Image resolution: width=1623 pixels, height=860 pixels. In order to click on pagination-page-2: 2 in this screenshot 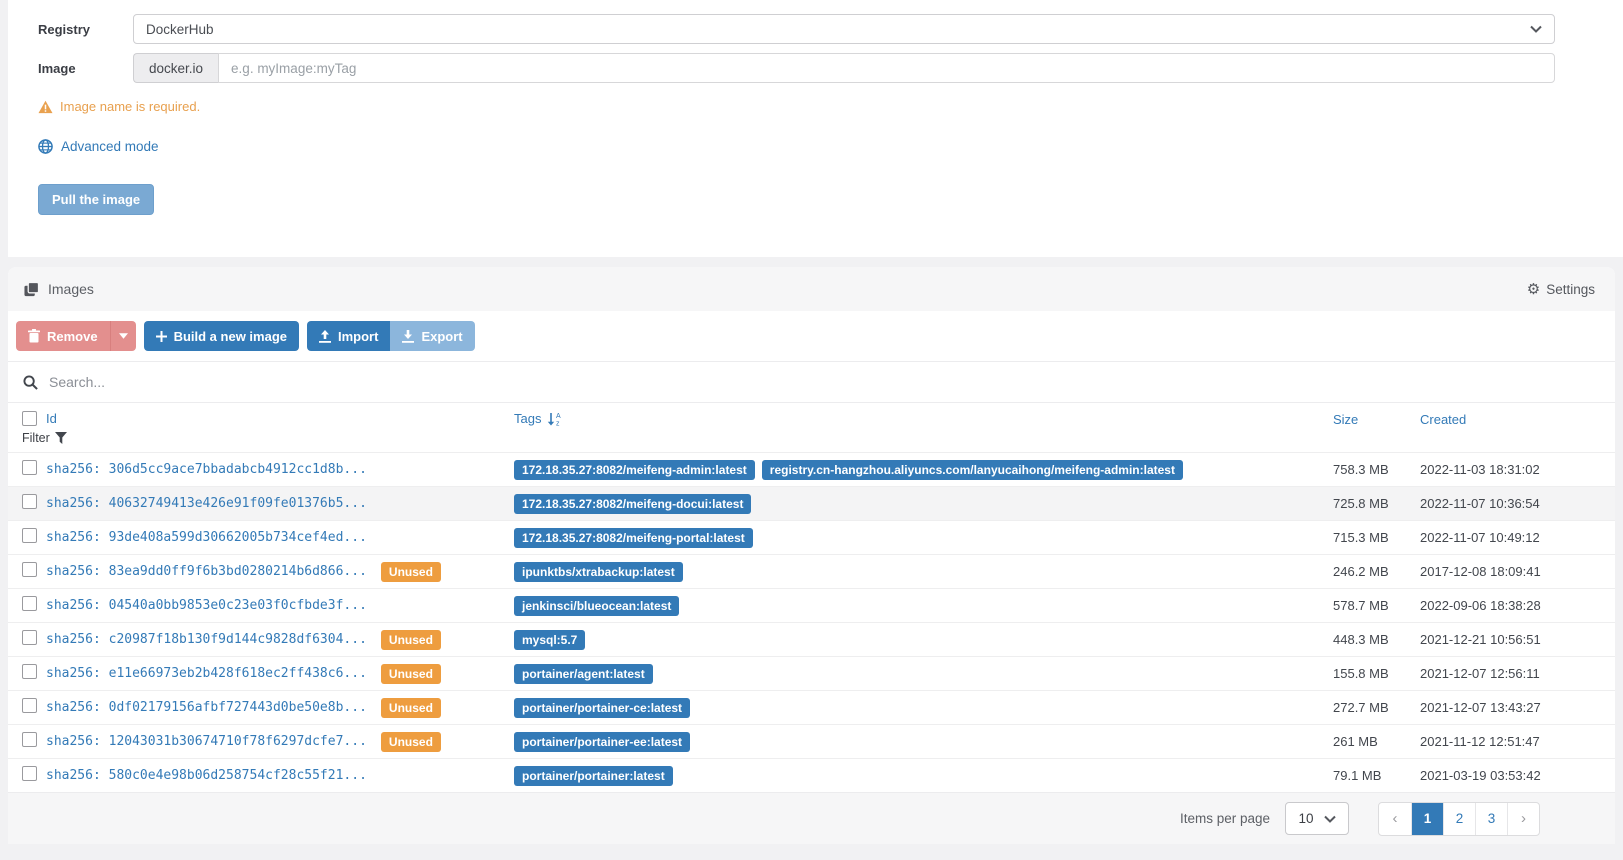, I will do `click(1459, 818)`.